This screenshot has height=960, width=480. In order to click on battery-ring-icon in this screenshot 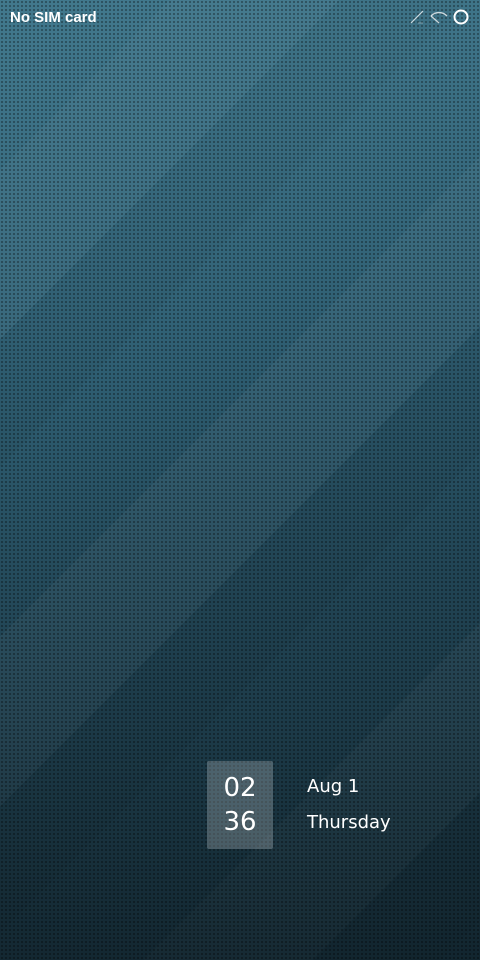, I will do `click(461, 17)`.